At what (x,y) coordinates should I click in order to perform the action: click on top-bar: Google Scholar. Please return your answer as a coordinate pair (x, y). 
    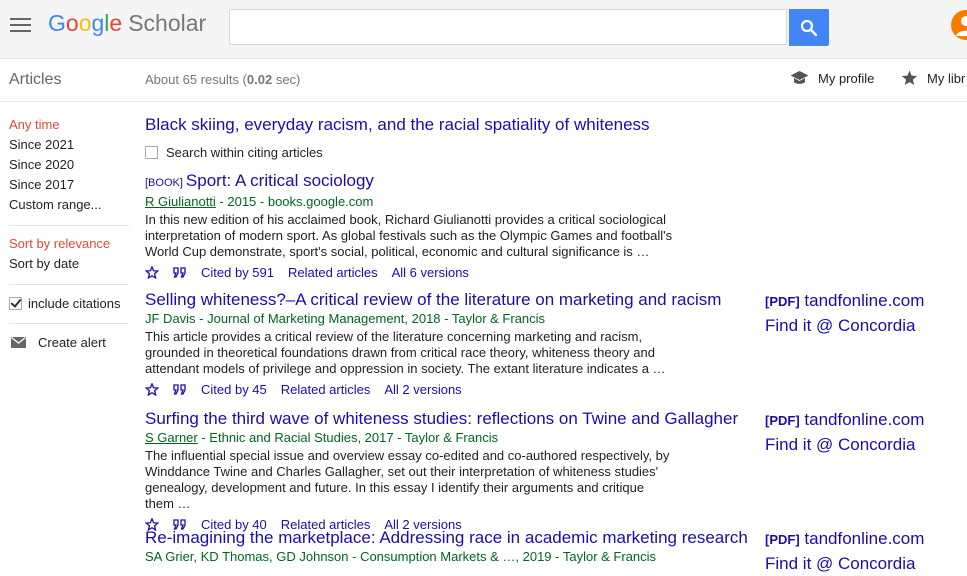
    Looking at the image, I should click on (483, 29).